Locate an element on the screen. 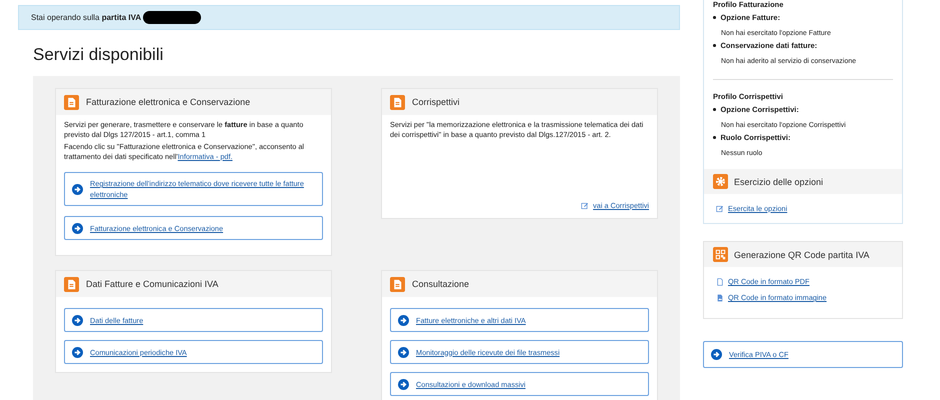  card-title: Fatturazione elettronica e Conservazione is located at coordinates (168, 102).